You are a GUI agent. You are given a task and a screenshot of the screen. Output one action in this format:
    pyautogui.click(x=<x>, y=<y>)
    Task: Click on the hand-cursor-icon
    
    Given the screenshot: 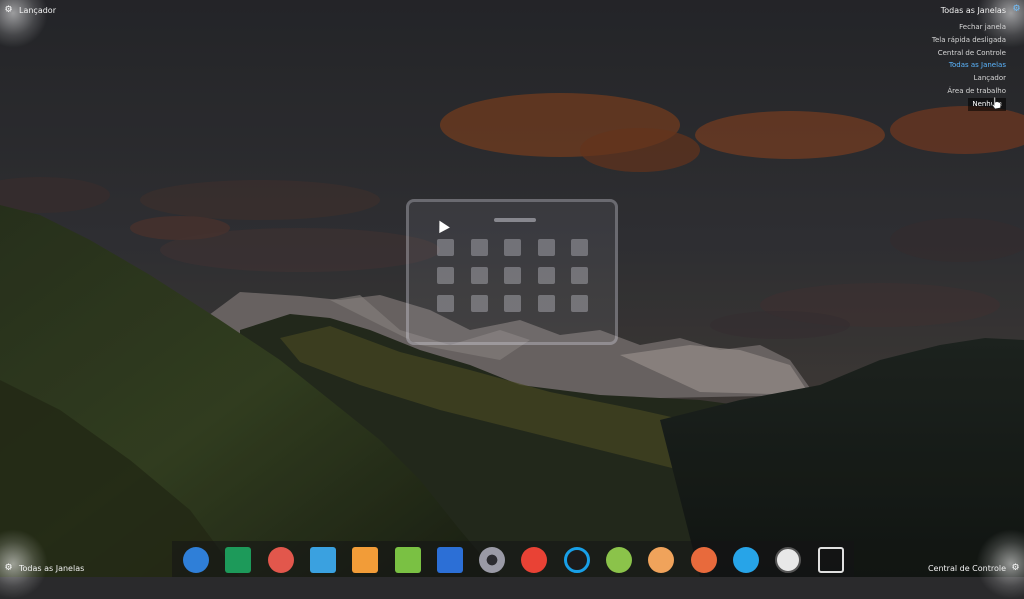 What is the action you would take?
    pyautogui.click(x=996, y=103)
    